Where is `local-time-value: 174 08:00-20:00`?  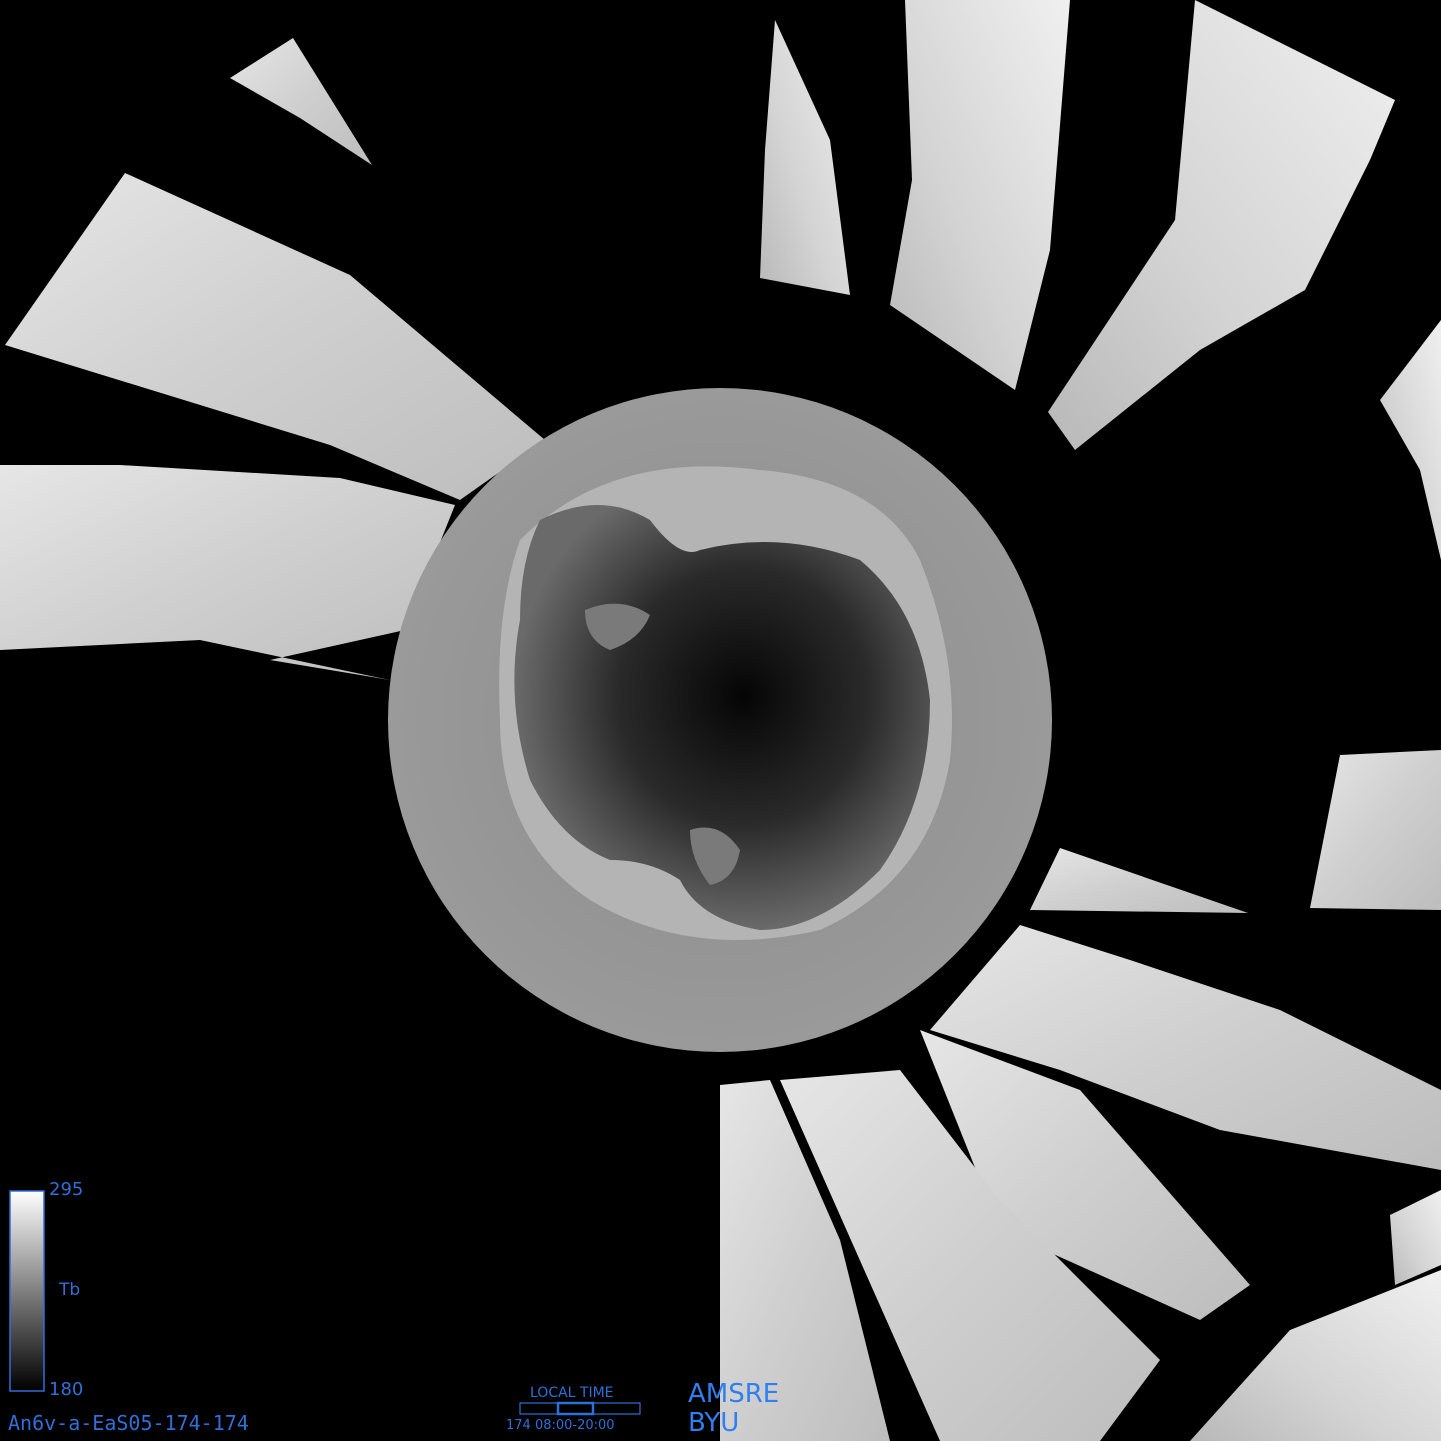
local-time-value: 174 08:00-20:00 is located at coordinates (560, 1425).